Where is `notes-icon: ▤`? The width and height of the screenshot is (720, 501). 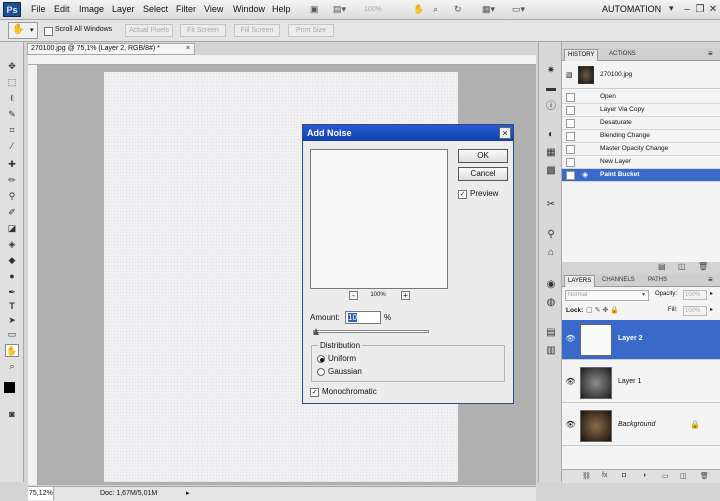
notes-icon: ▤ is located at coordinates (551, 332).